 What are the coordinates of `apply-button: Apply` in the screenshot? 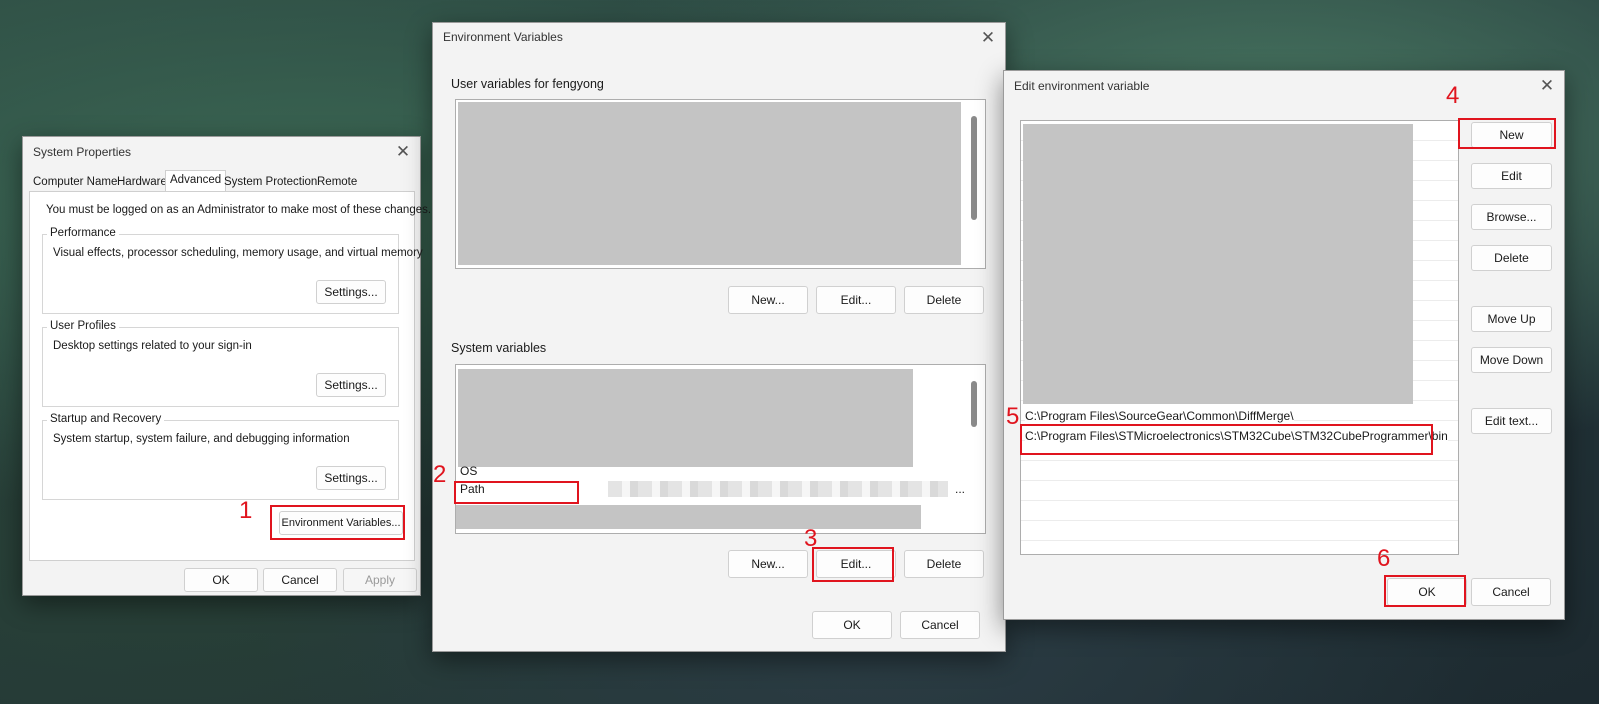 It's located at (380, 580).